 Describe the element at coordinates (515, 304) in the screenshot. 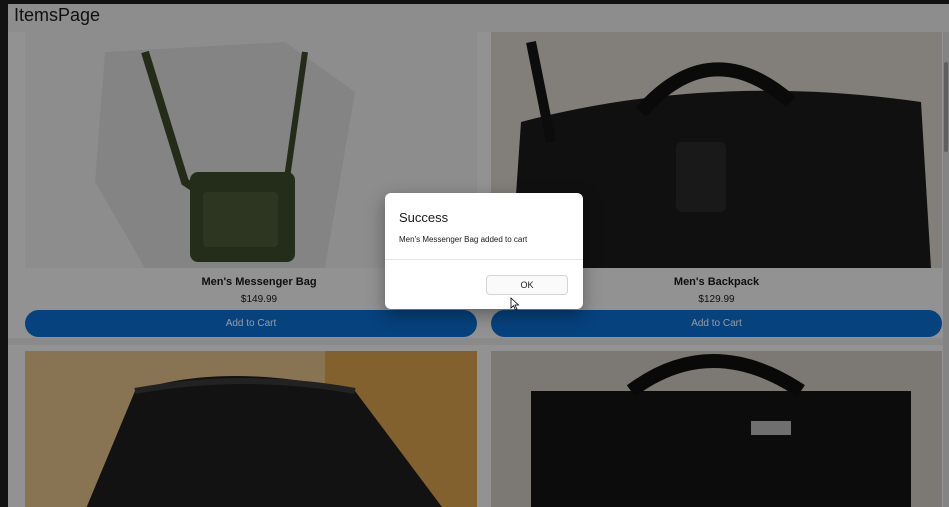

I see `mouse-cursor-icon` at that location.